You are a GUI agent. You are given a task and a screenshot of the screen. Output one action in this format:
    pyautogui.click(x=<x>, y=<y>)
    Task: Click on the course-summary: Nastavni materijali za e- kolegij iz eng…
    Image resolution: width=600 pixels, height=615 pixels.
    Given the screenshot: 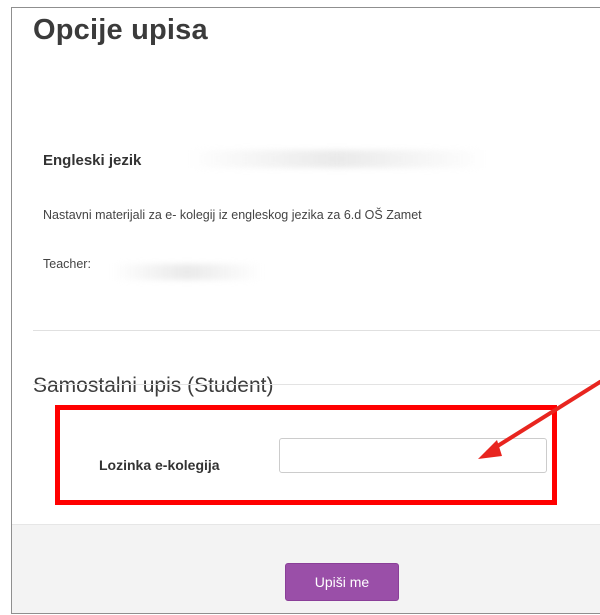 What is the action you would take?
    pyautogui.click(x=232, y=215)
    